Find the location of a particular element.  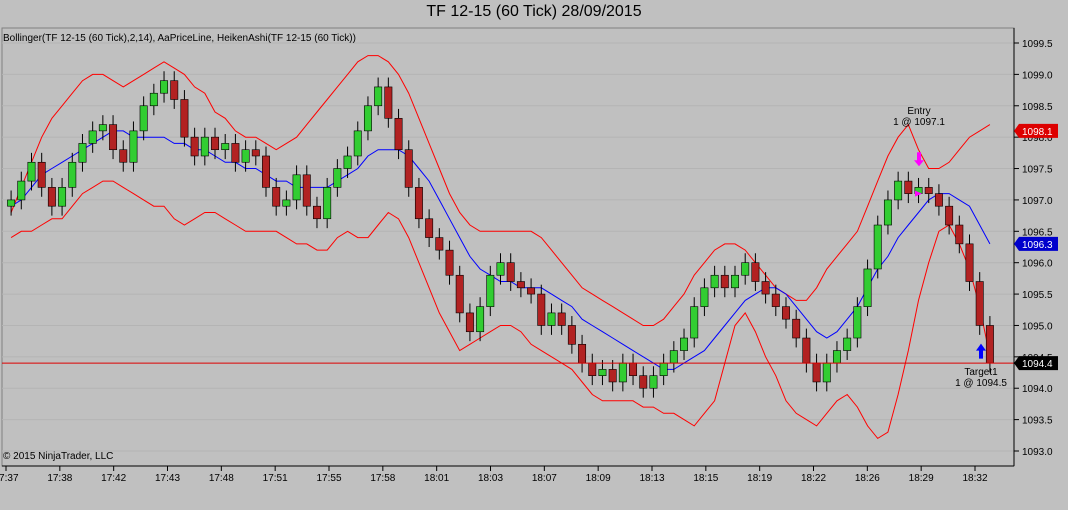

x-tick-label: 18:15 is located at coordinates (705, 478).